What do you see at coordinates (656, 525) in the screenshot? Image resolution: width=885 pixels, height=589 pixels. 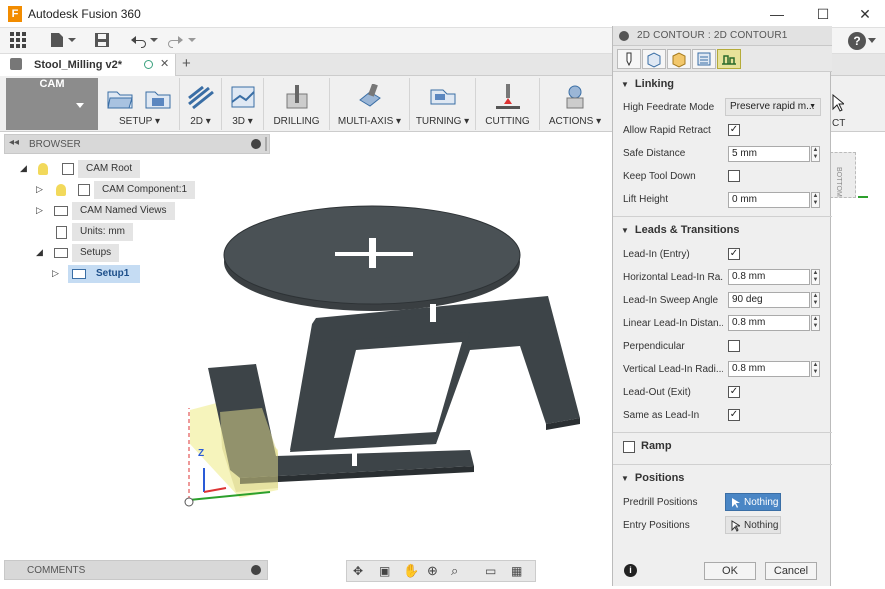 I see `label-entry-positions: Entry Positions` at bounding box center [656, 525].